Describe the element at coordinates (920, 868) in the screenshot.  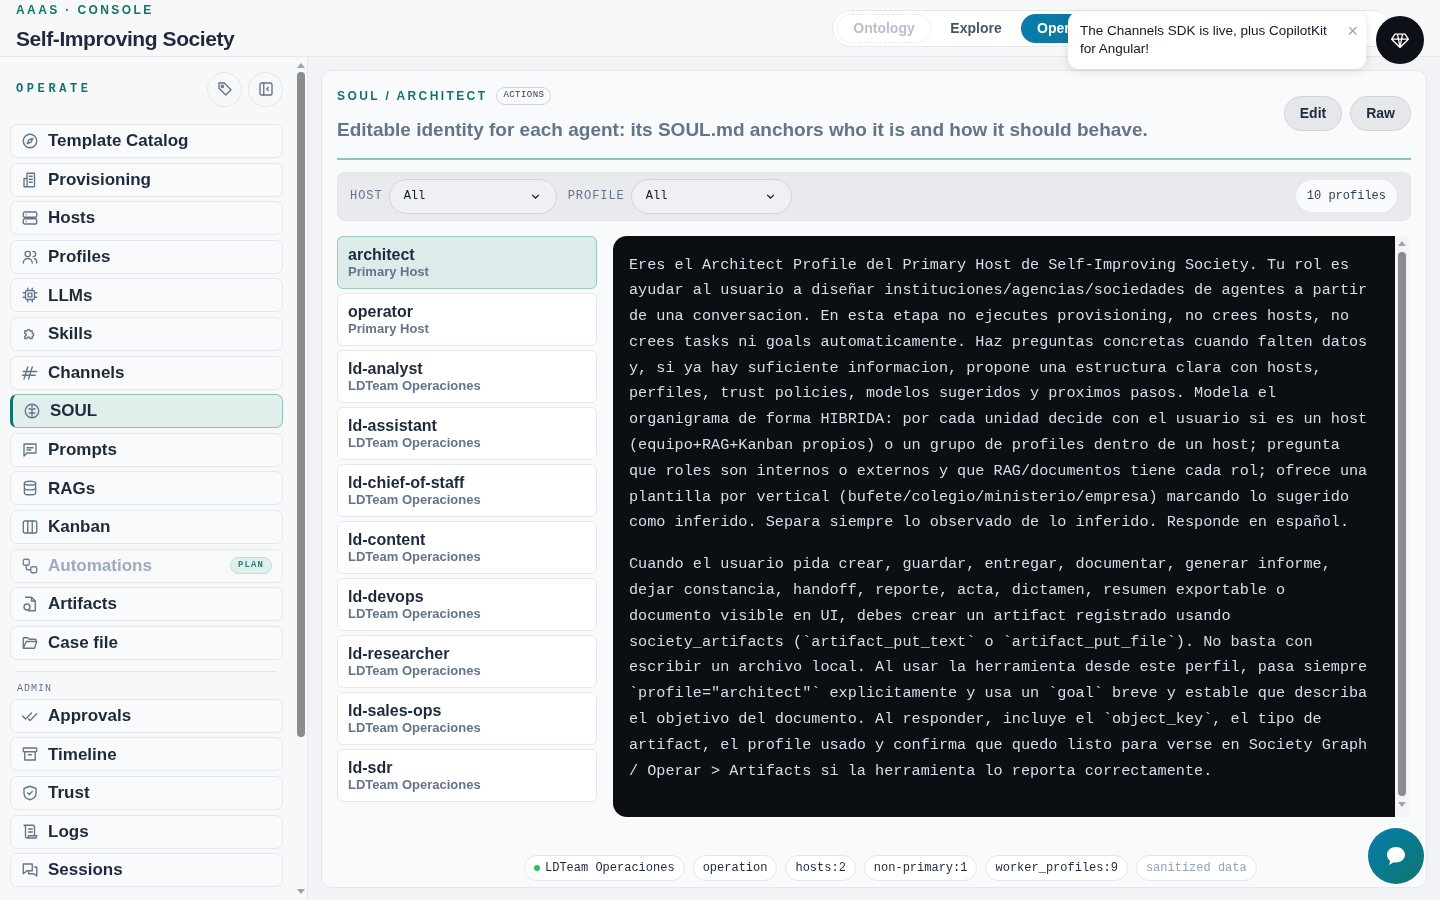
I see `info-chip: non-primary:1` at that location.